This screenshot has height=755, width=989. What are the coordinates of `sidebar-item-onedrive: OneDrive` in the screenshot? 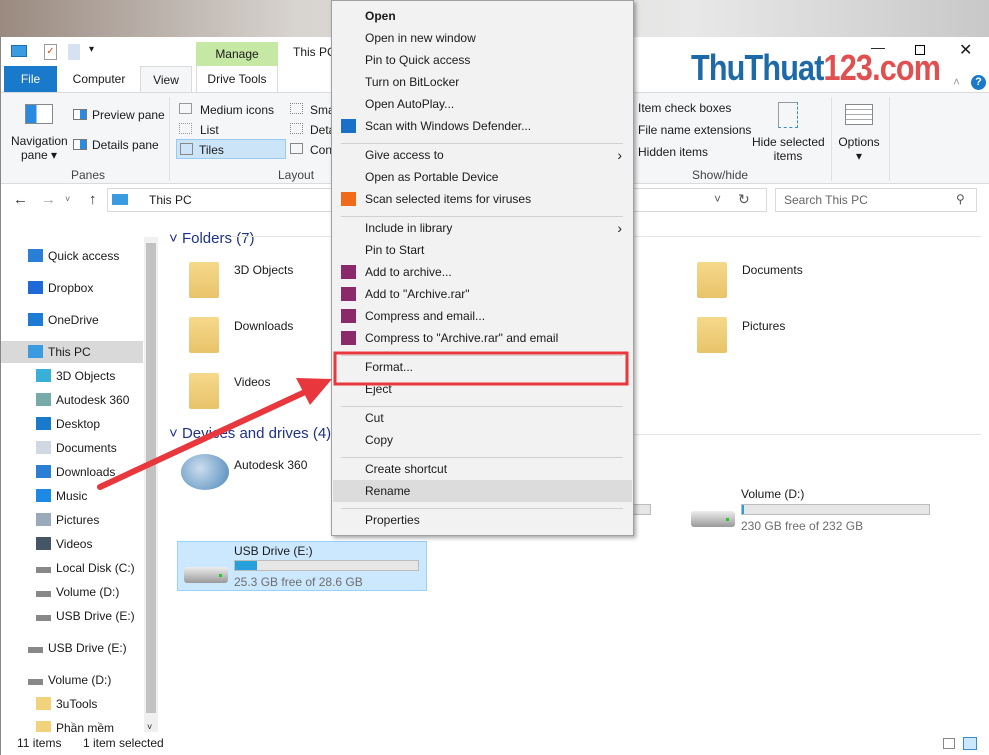 It's located at (63, 320).